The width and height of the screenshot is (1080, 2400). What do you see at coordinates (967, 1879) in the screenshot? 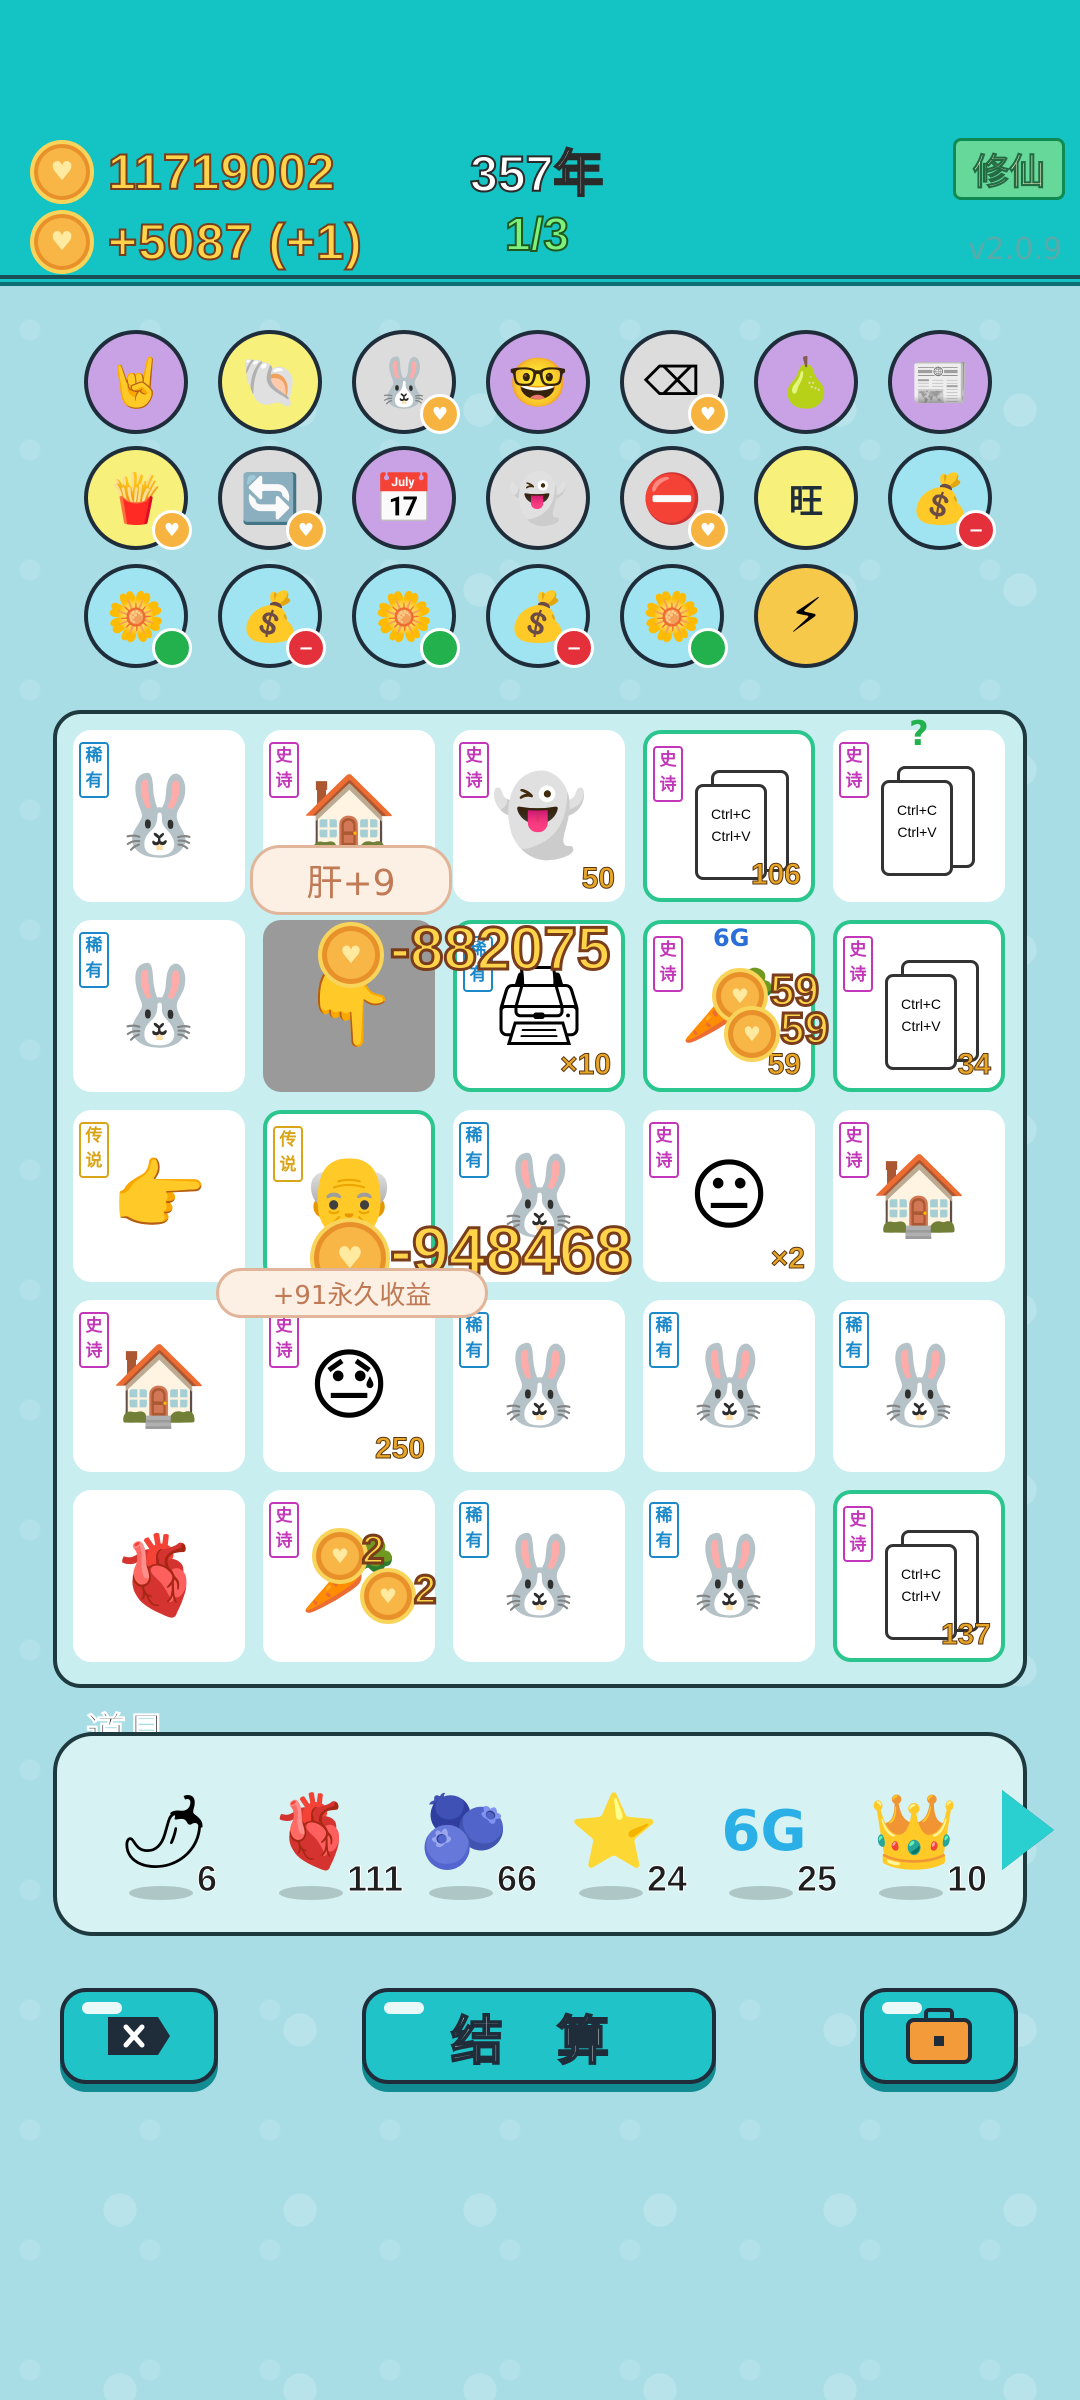
I see `tool-count: 10` at bounding box center [967, 1879].